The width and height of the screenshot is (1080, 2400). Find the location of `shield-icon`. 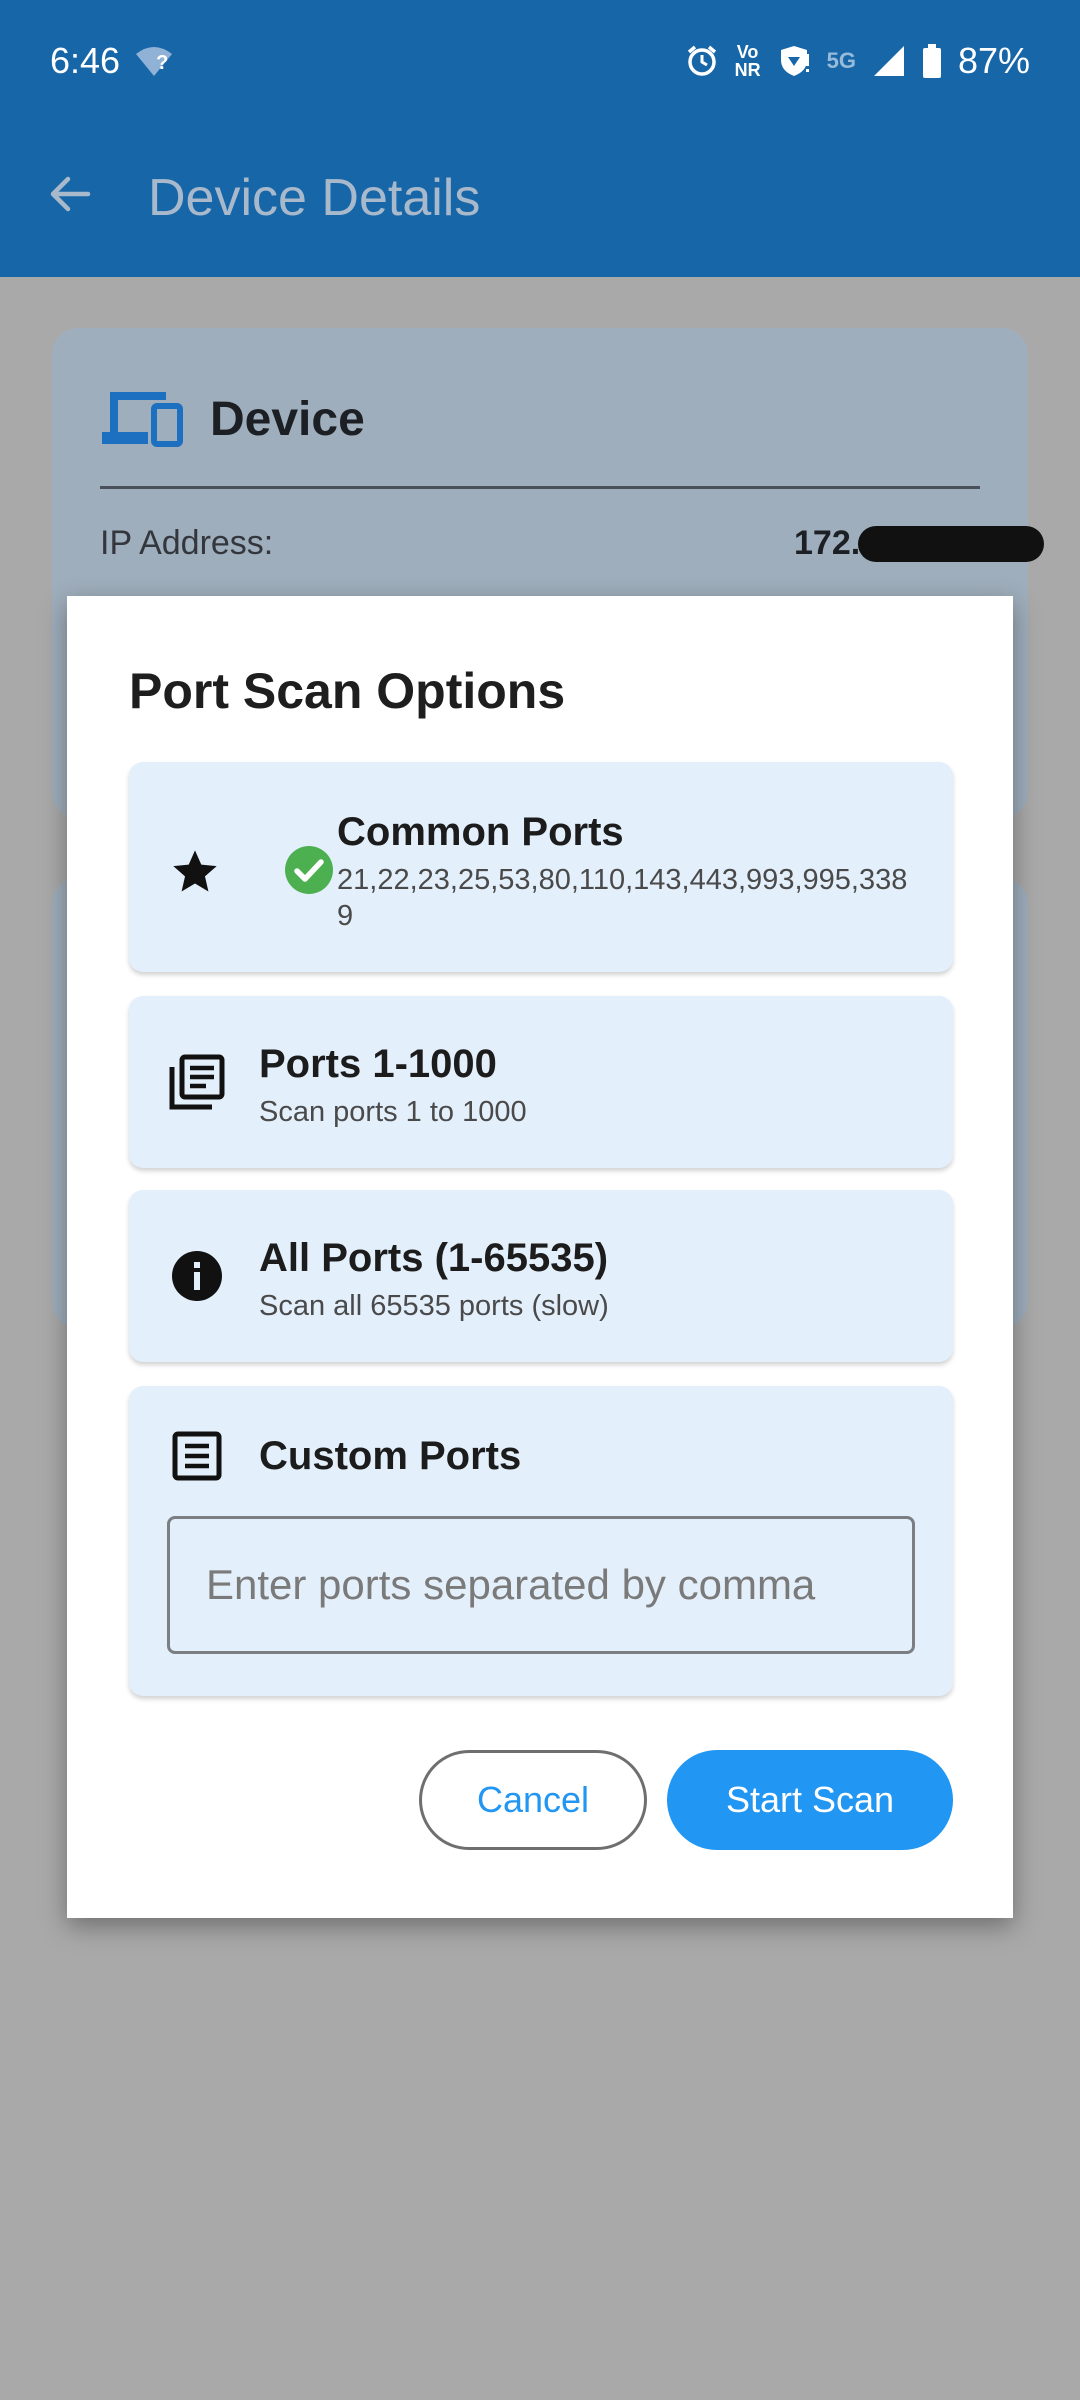

shield-icon is located at coordinates (794, 61).